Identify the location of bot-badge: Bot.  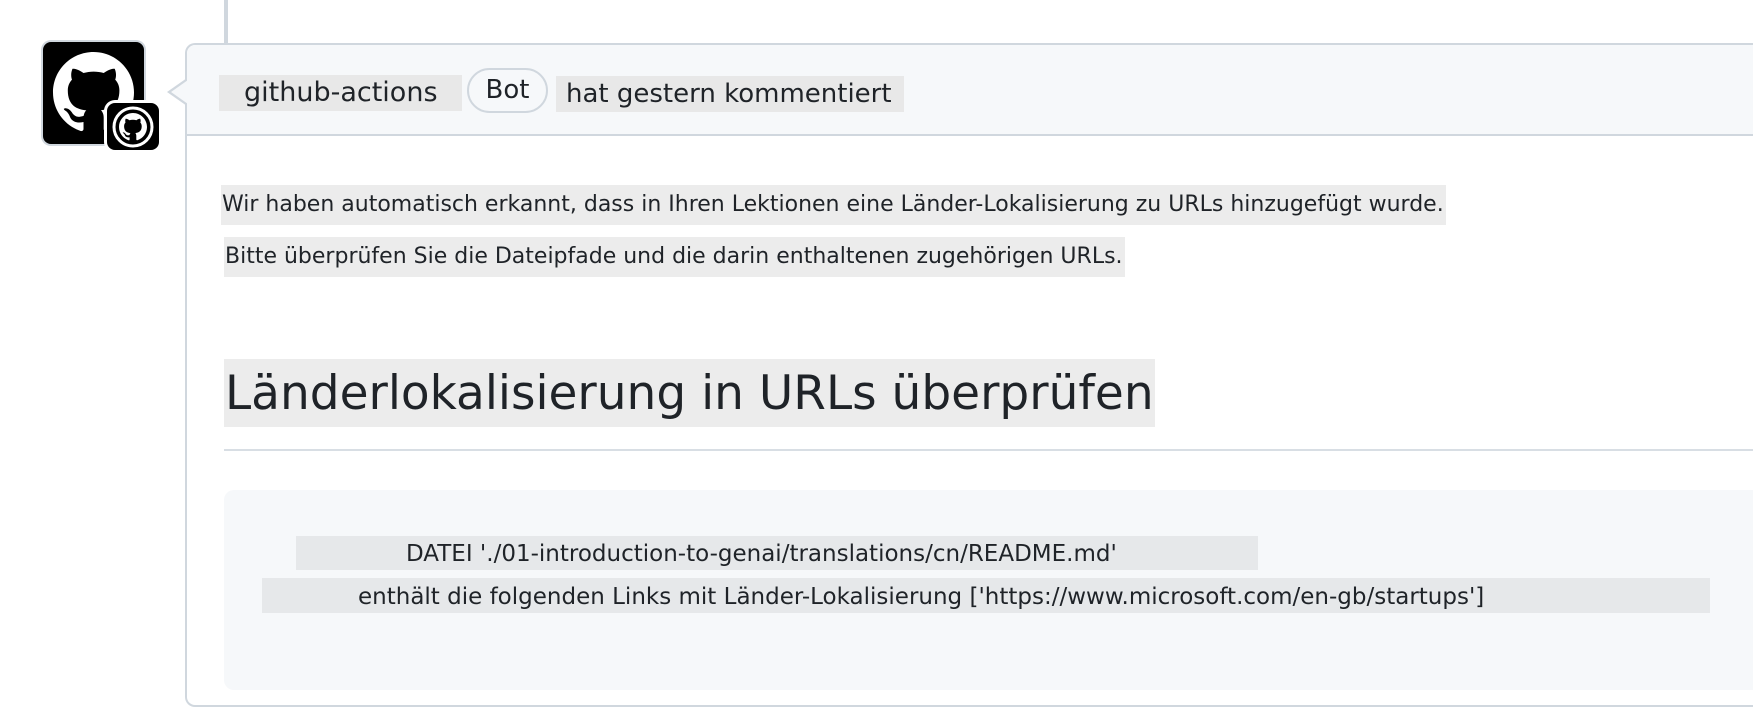
(507, 90).